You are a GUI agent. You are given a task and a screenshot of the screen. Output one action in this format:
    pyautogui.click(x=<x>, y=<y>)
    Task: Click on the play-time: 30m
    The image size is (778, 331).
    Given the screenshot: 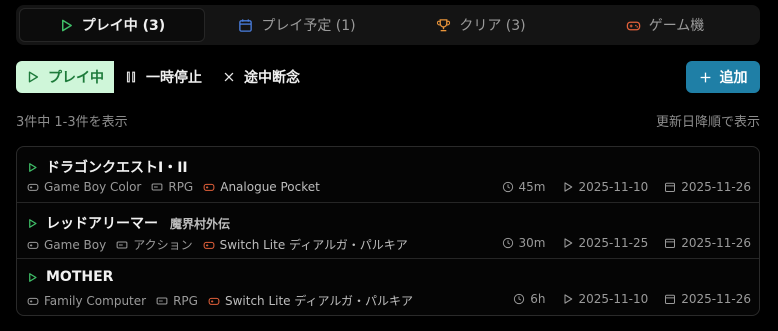 What is the action you would take?
    pyautogui.click(x=524, y=243)
    